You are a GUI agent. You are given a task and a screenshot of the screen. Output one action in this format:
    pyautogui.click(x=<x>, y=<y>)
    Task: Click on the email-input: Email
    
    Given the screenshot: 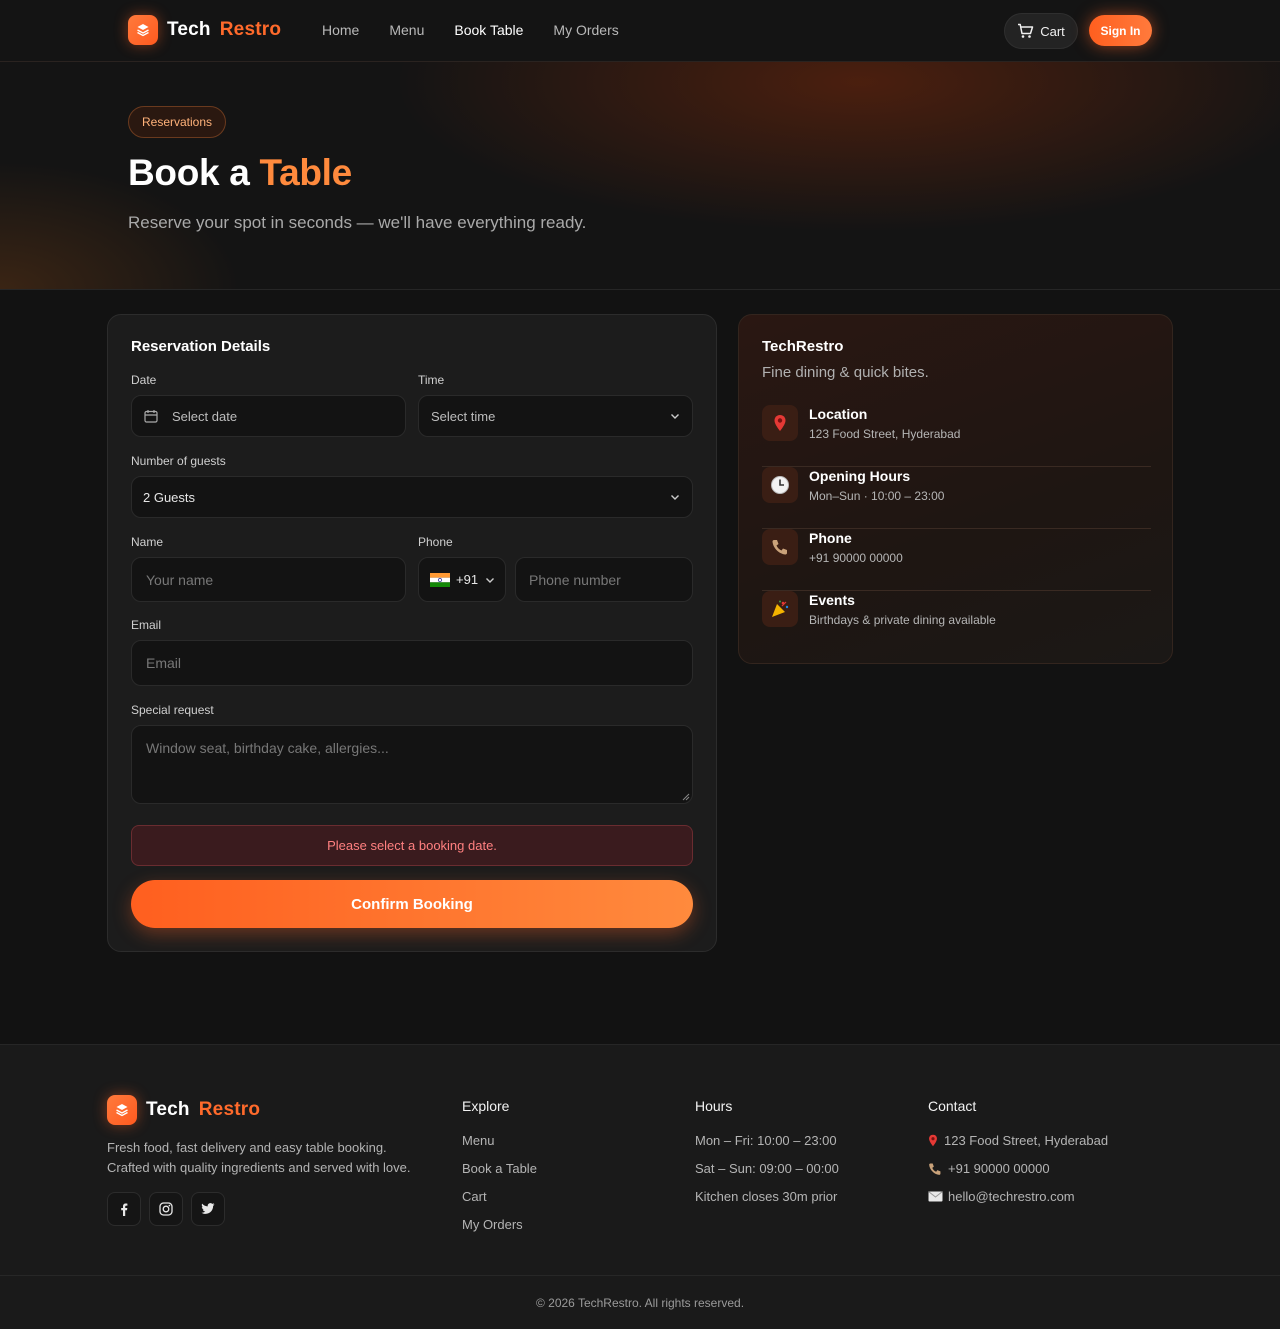 What is the action you would take?
    pyautogui.click(x=412, y=663)
    